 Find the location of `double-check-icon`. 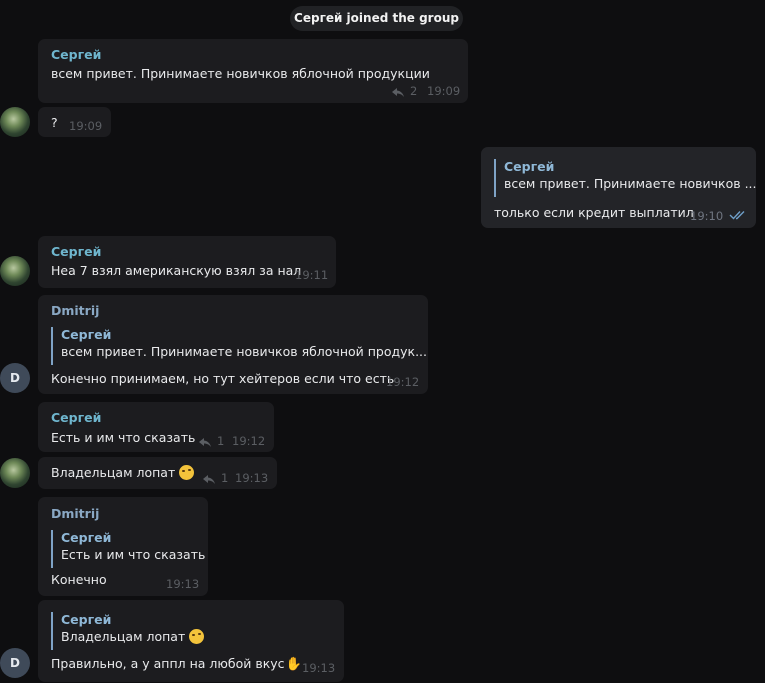

double-check-icon is located at coordinates (737, 215).